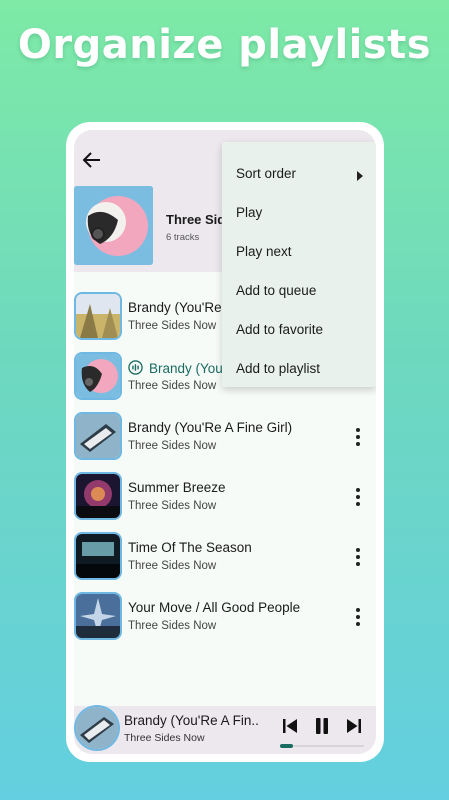  What do you see at coordinates (360, 176) in the screenshot?
I see `caret-right-icon` at bounding box center [360, 176].